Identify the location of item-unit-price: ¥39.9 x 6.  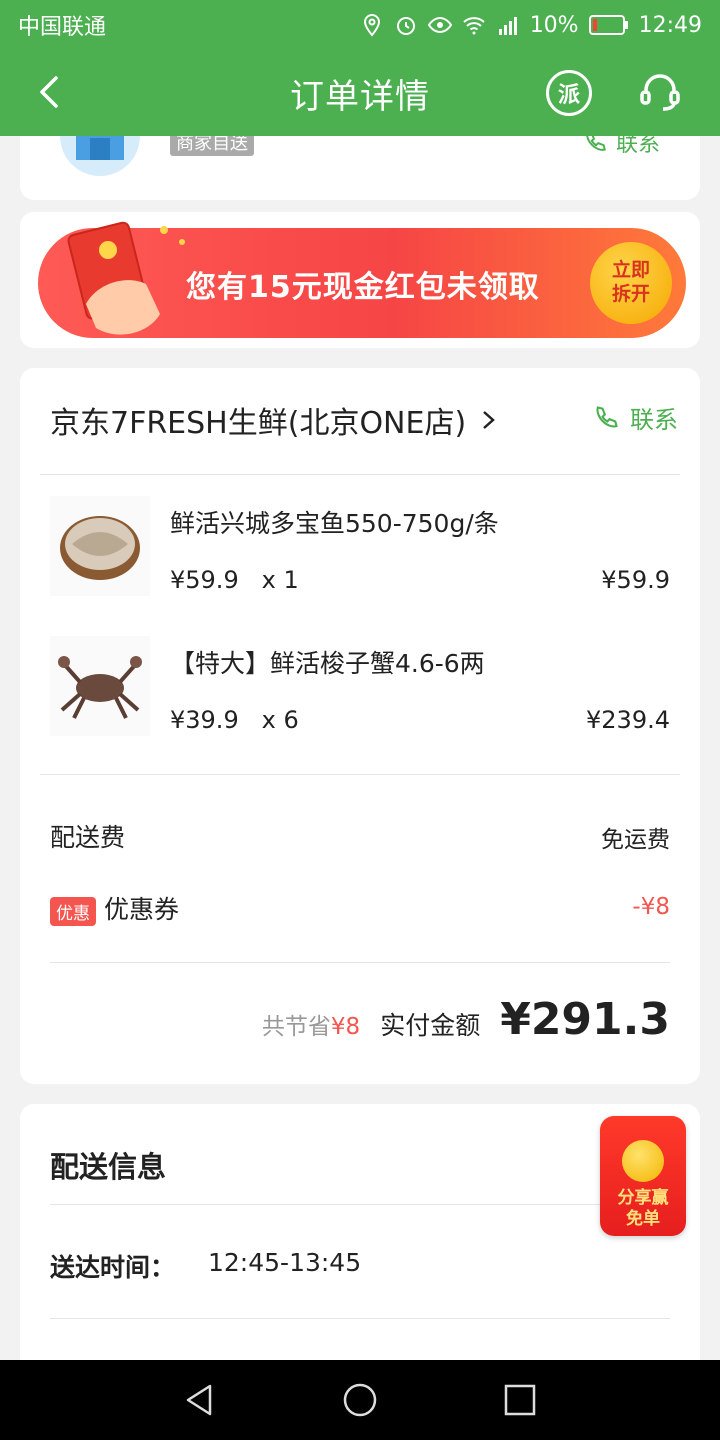
(234, 720).